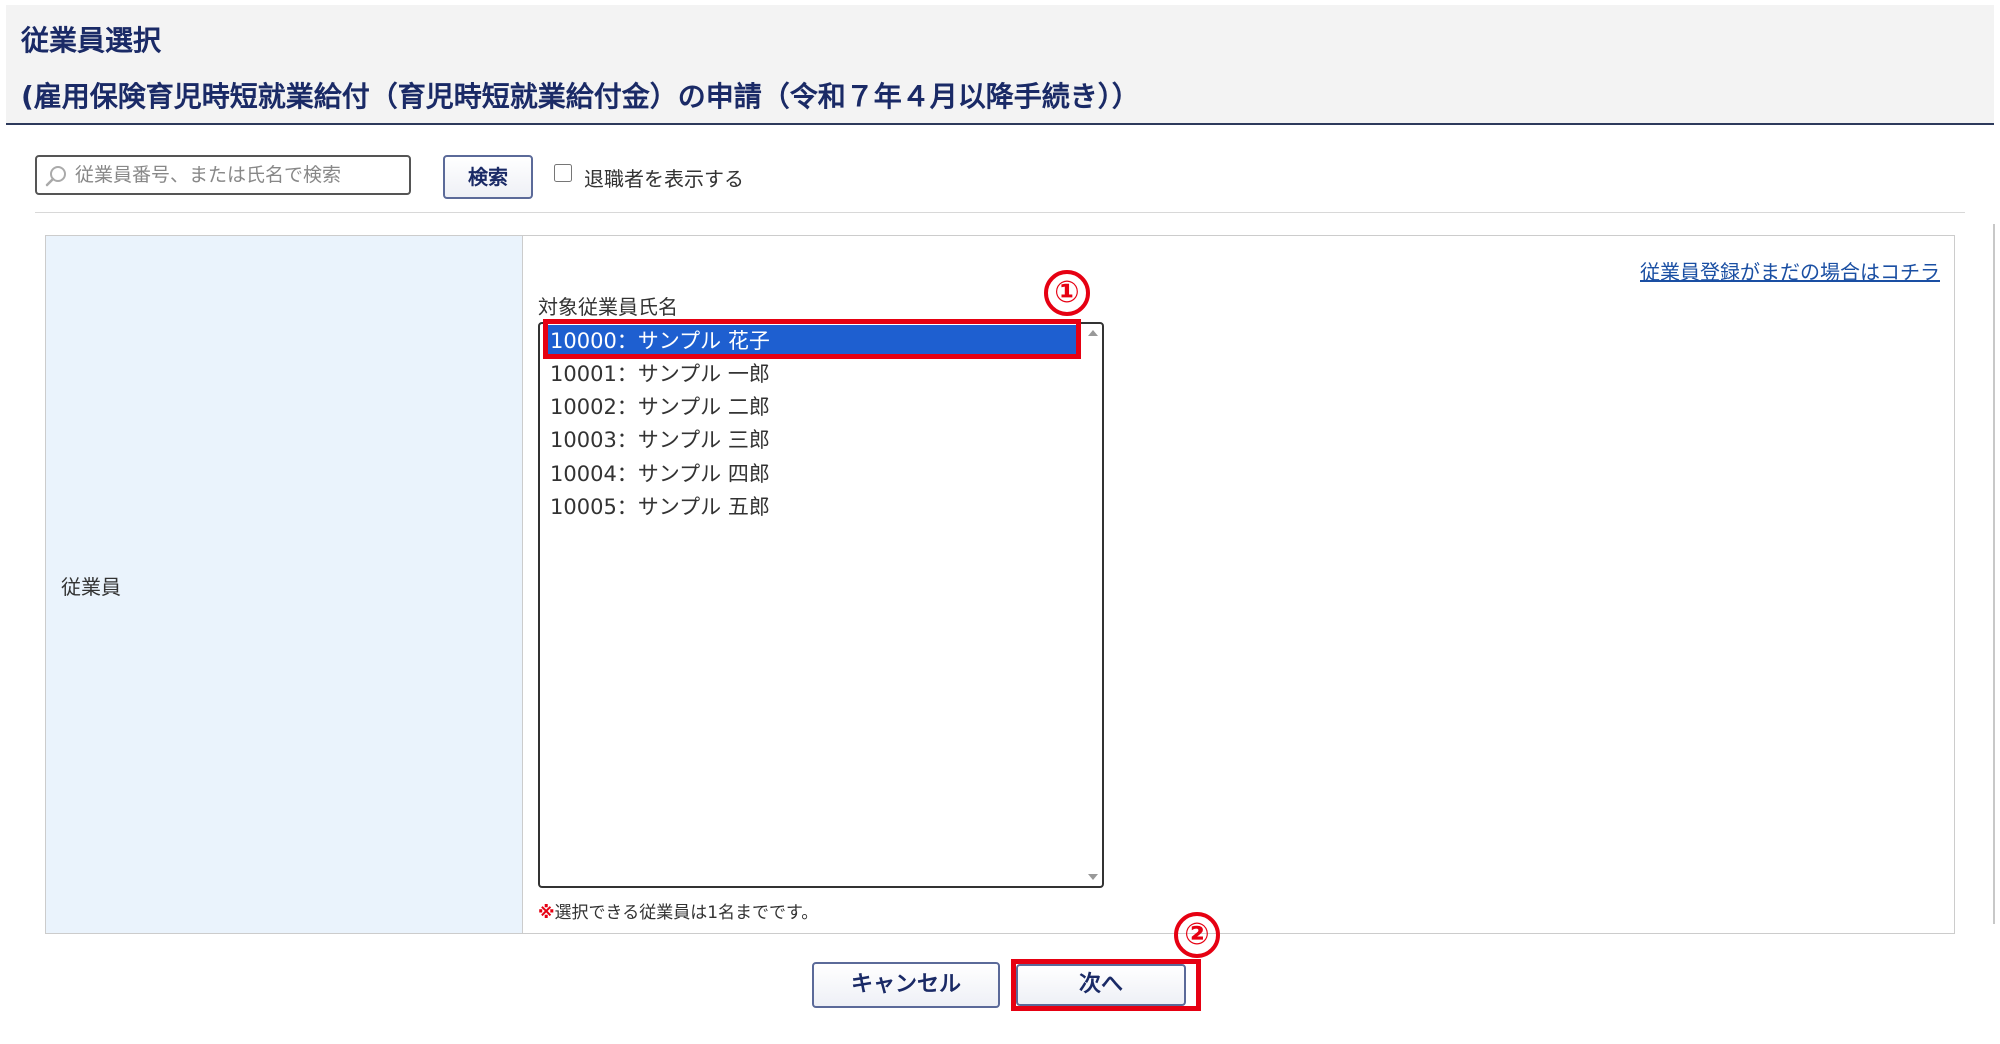 The width and height of the screenshot is (2000, 1044). I want to click on search-icon, so click(55, 176).